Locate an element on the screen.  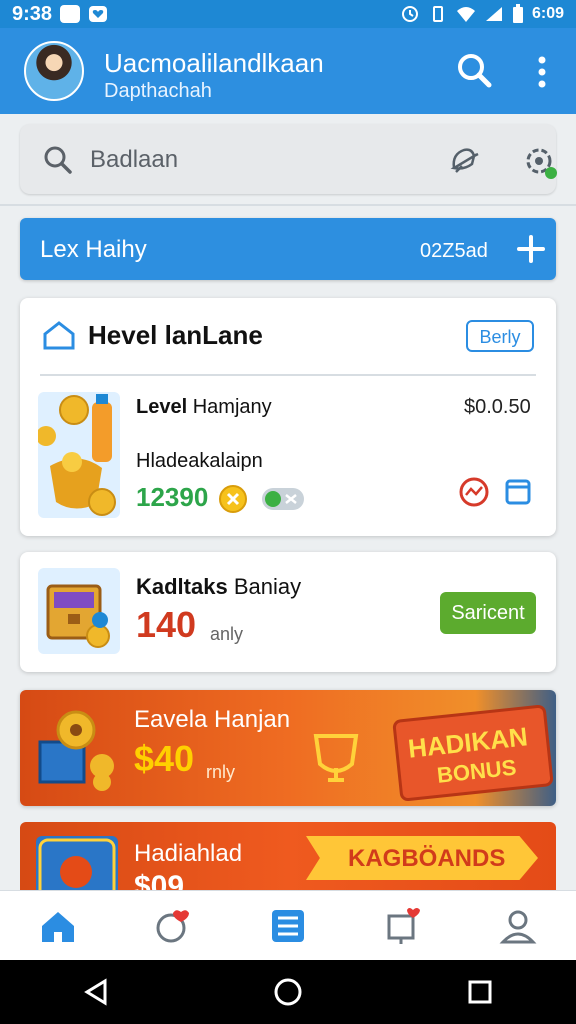
toggle-icon is located at coordinates (283, 499).